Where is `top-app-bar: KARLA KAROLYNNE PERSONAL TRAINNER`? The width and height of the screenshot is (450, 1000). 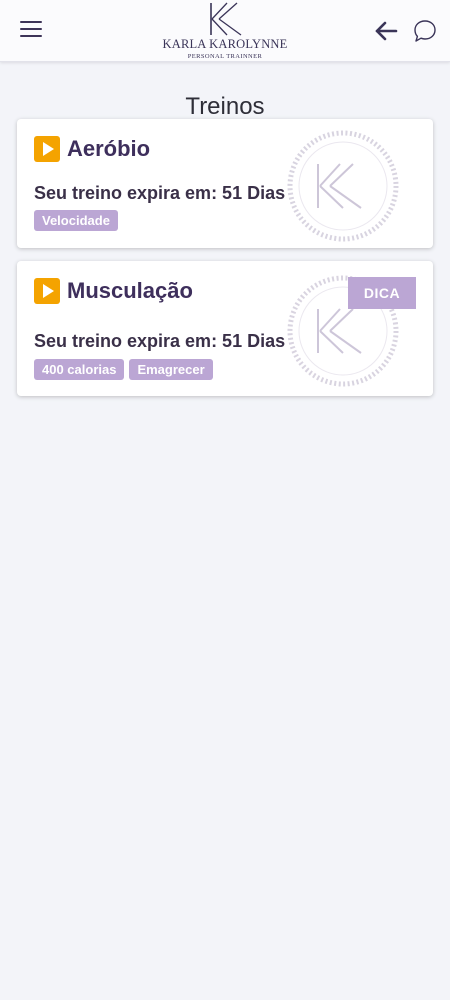 top-app-bar: KARLA KAROLYNNE PERSONAL TRAINNER is located at coordinates (225, 31).